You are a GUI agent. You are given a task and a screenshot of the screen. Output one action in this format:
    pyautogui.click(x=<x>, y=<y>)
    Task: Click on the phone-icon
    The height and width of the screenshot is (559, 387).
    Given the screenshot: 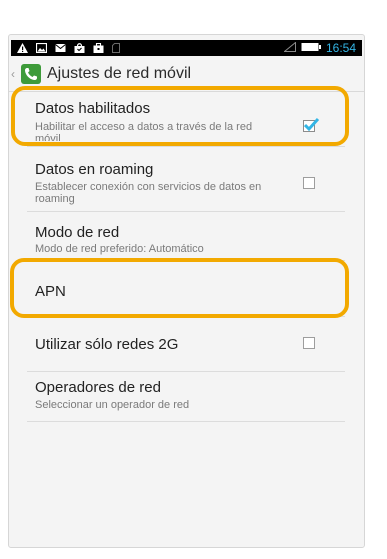 What is the action you would take?
    pyautogui.click(x=31, y=74)
    